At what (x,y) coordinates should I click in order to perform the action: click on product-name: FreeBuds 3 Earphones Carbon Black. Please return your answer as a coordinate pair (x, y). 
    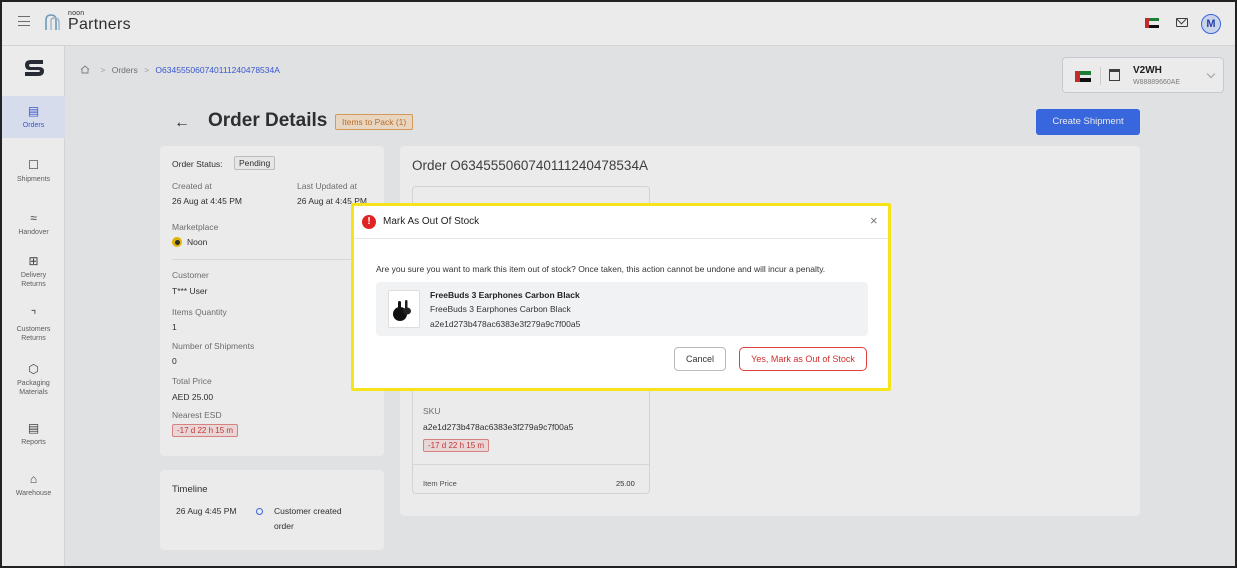
    Looking at the image, I should click on (505, 295).